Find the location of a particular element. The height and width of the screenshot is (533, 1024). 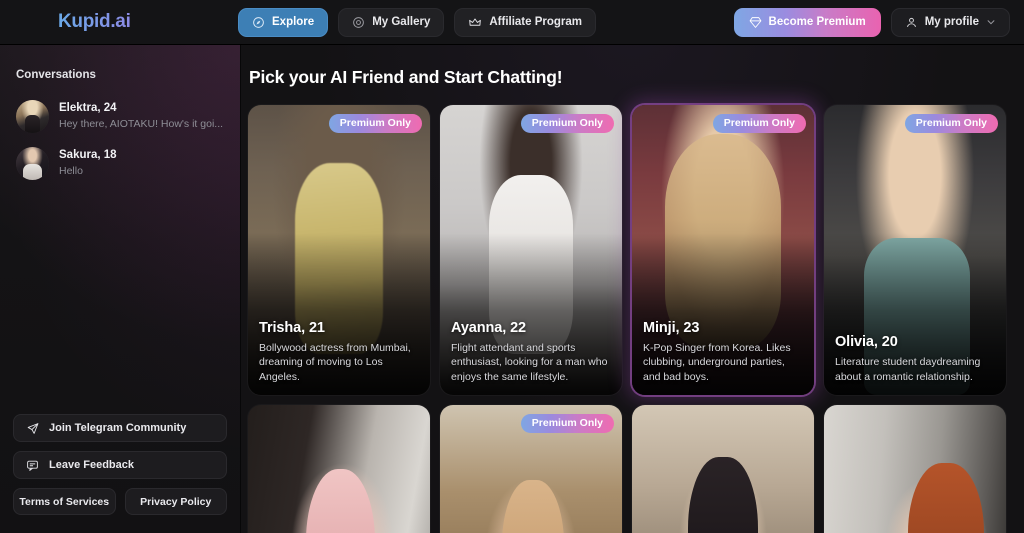

conversation-item-sakura: Sakura, 18 Hello is located at coordinates (120, 163).